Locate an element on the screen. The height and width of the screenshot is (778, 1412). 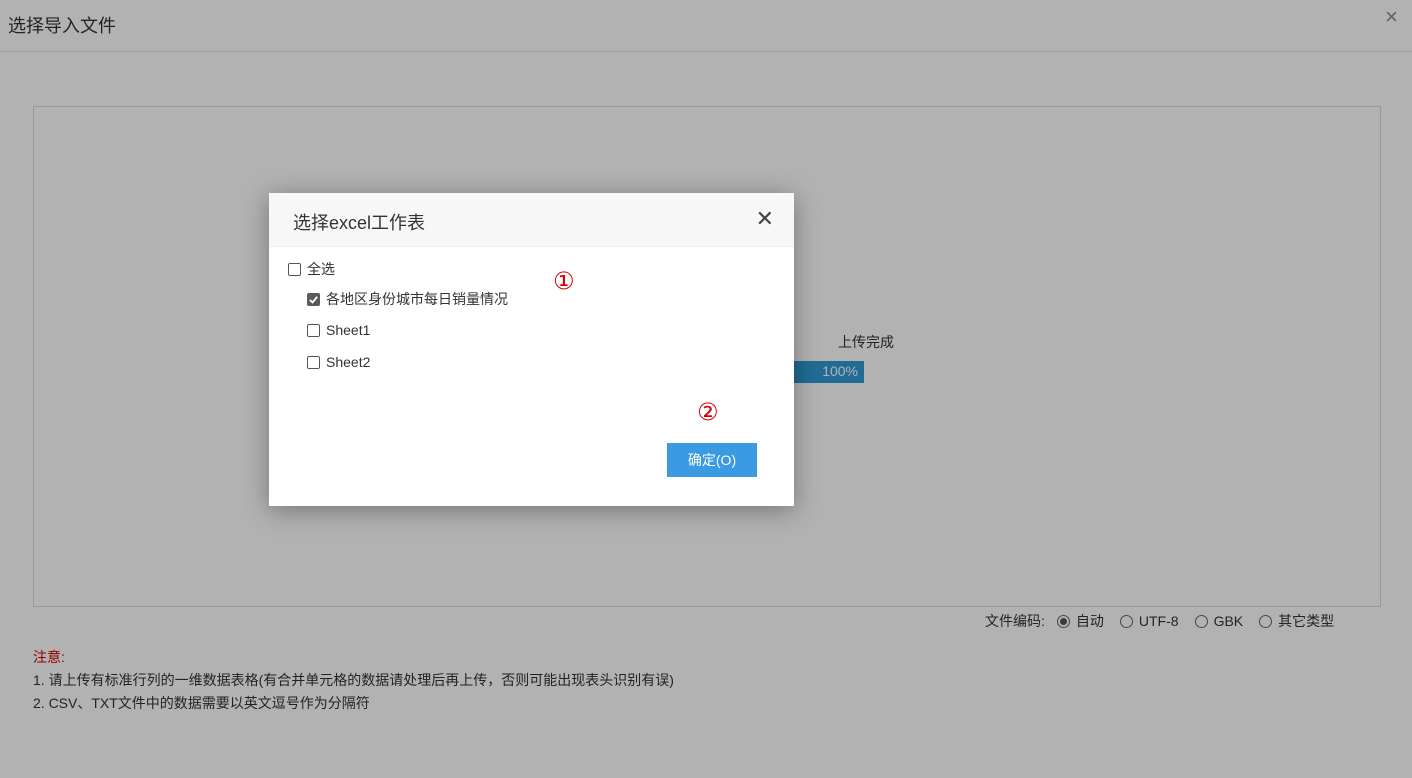
sheet-checkbox-row: Sheet1 is located at coordinates (338, 330).